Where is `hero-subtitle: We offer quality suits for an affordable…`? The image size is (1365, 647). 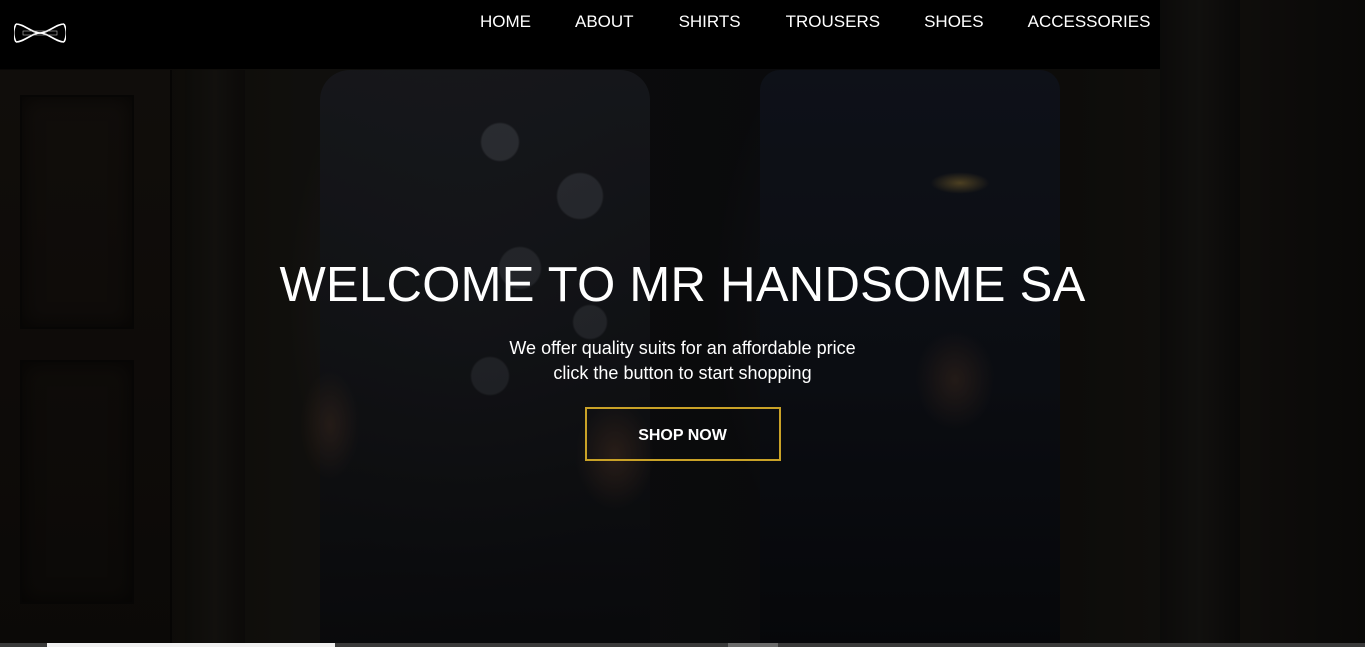
hero-subtitle: We offer quality suits for an affordable… is located at coordinates (682, 361).